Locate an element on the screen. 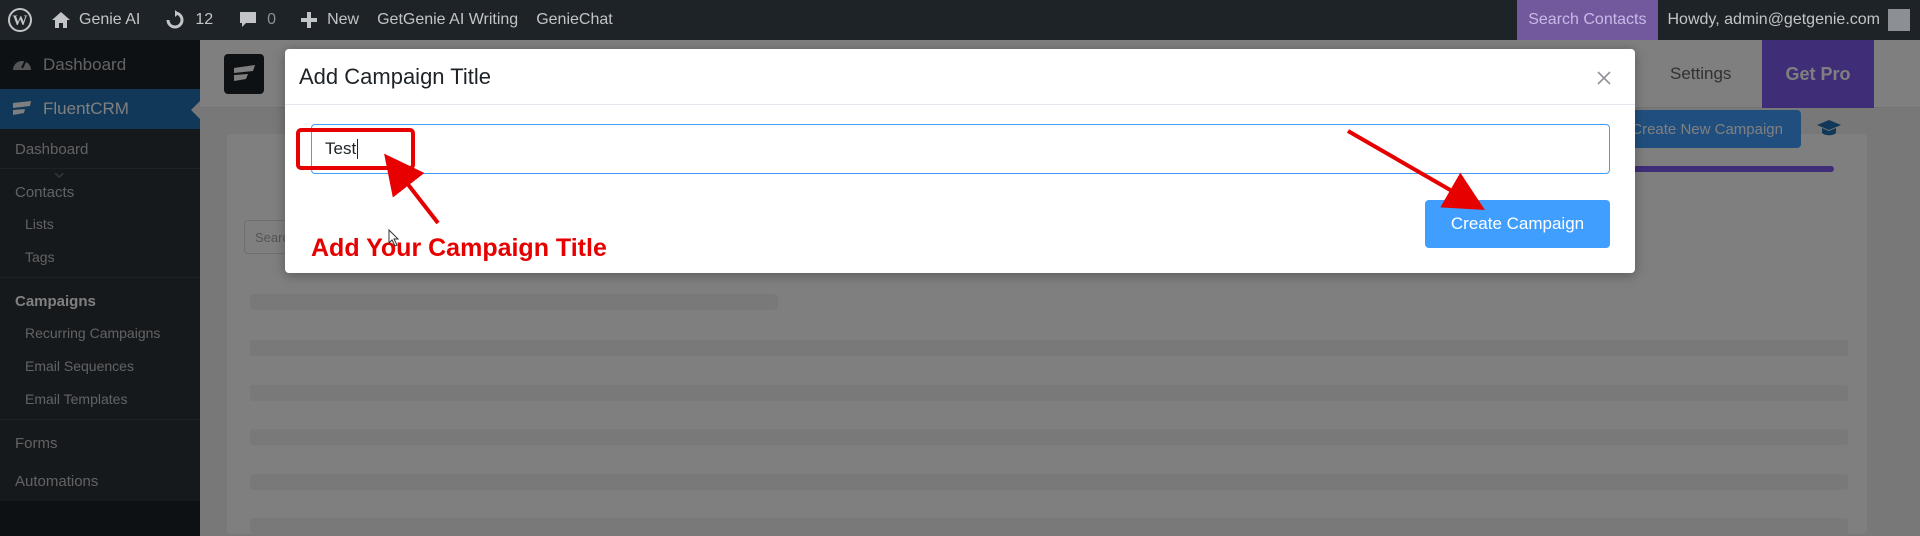  arrow-to-input is located at coordinates (412, 189).